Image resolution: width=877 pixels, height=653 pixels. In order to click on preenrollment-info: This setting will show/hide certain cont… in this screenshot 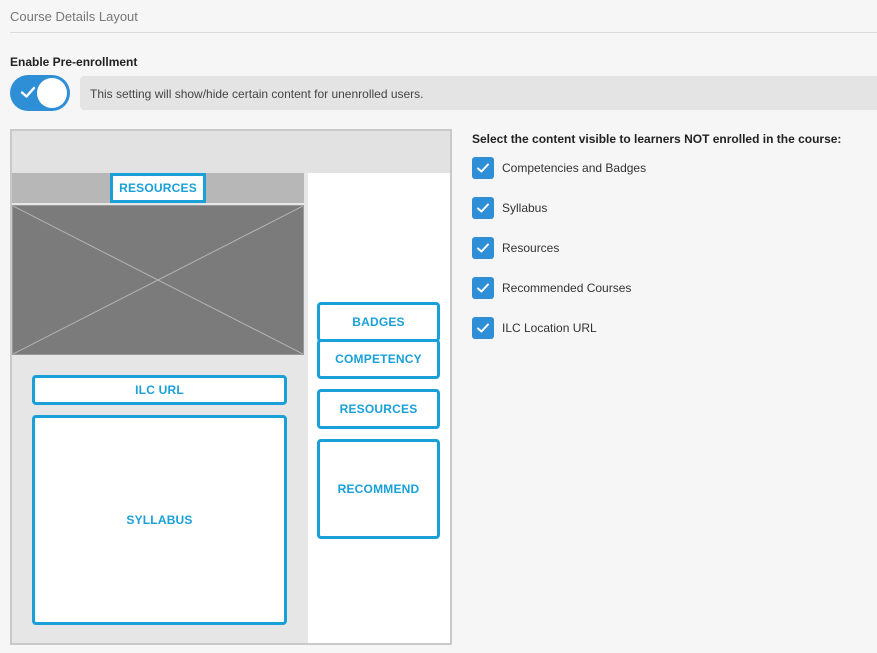, I will do `click(478, 93)`.